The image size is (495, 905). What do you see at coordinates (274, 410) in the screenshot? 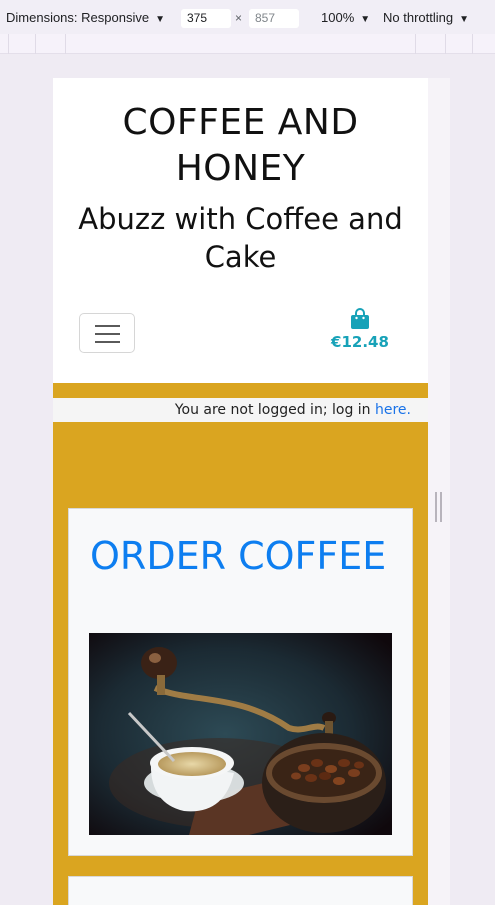
I see `login-status-text: You are not logged in; log in` at bounding box center [274, 410].